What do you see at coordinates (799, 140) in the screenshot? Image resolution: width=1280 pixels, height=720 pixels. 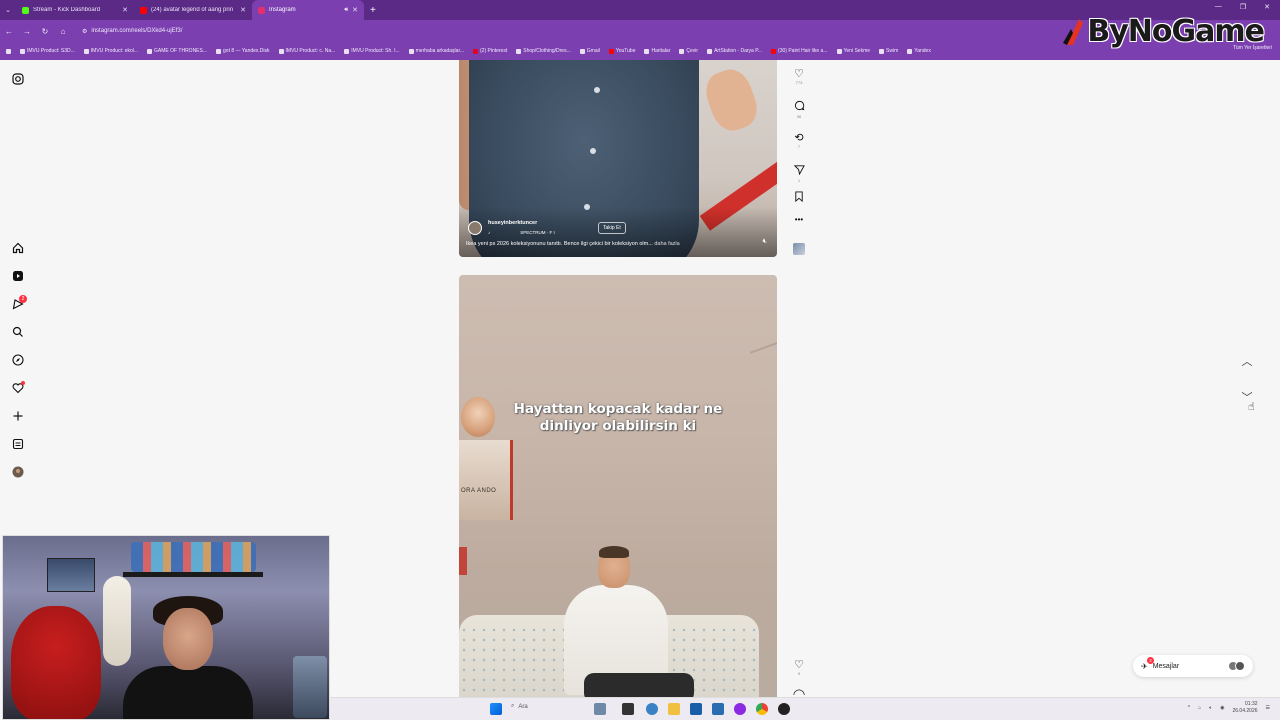 I see `repost-button: ⟲ 7` at bounding box center [799, 140].